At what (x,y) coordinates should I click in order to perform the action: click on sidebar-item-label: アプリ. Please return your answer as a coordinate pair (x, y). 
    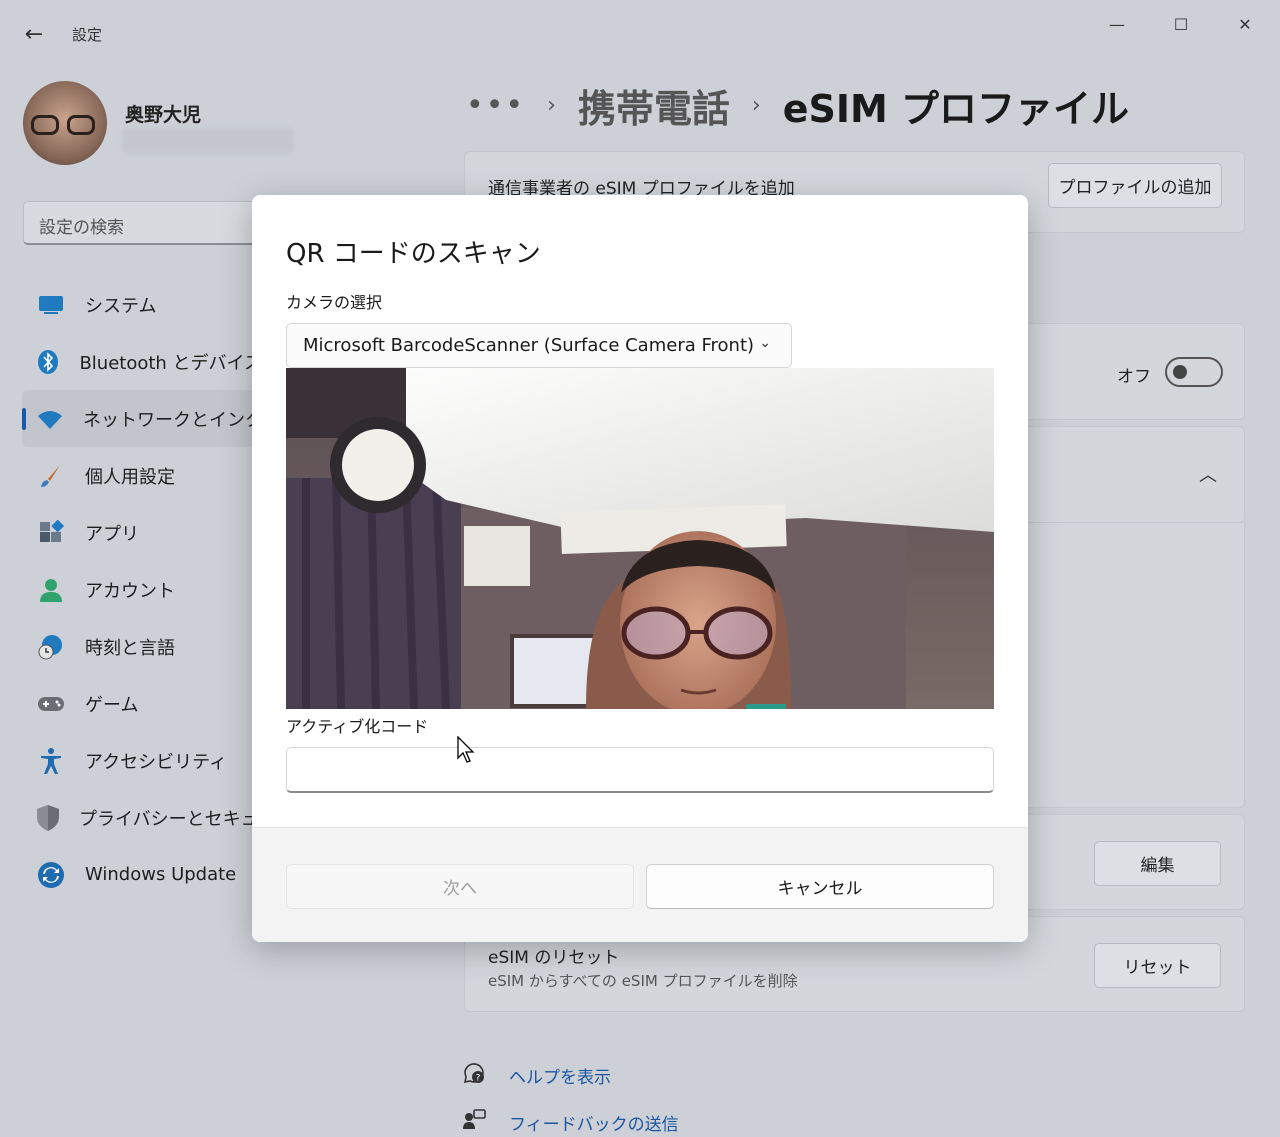
    Looking at the image, I should click on (112, 534).